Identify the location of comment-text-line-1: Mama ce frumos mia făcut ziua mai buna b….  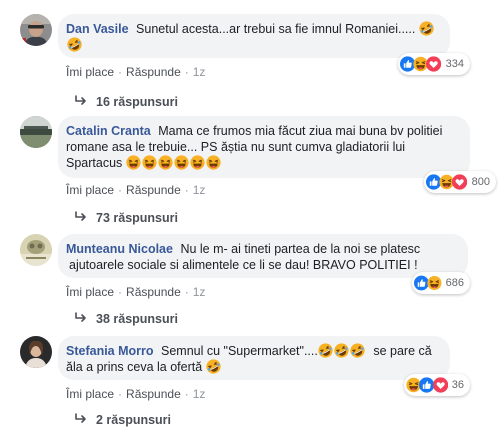
(300, 131).